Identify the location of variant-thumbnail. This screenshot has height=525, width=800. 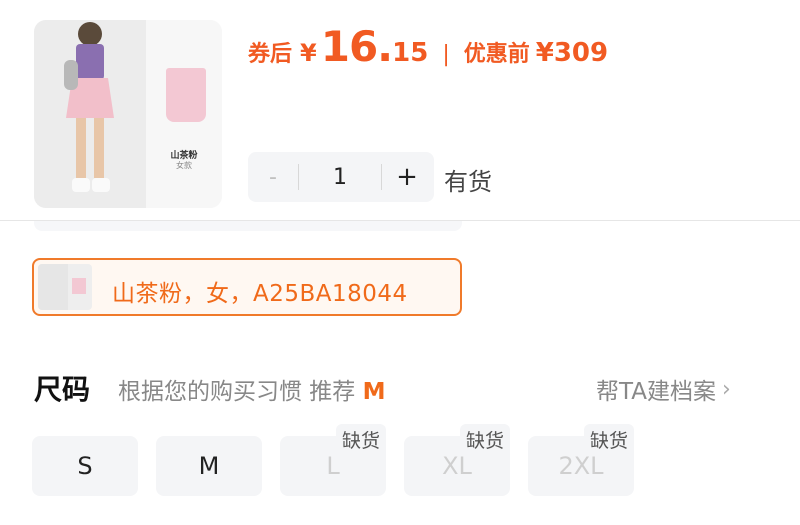
(65, 287).